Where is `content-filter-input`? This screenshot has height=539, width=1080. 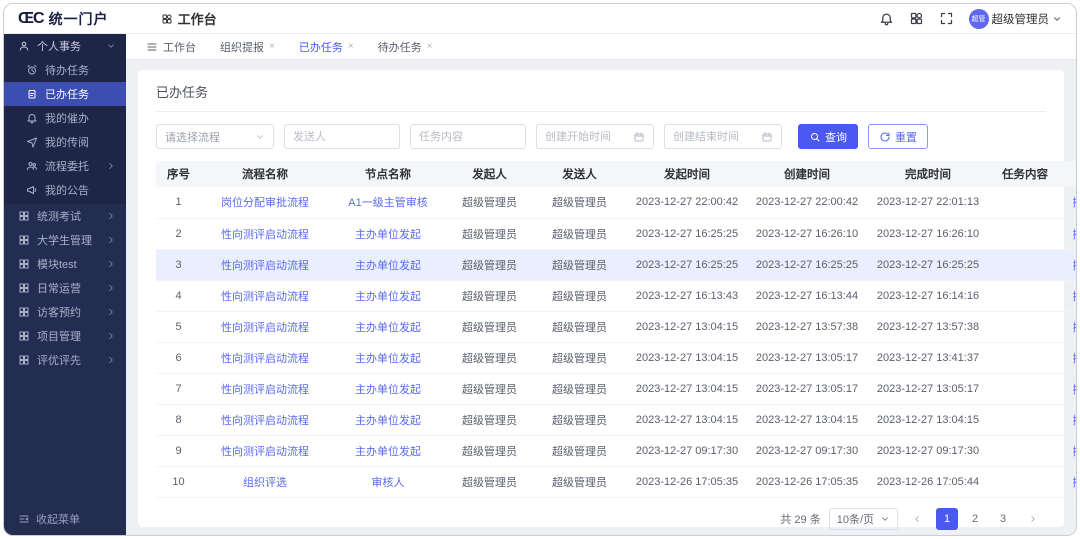 content-filter-input is located at coordinates (468, 136).